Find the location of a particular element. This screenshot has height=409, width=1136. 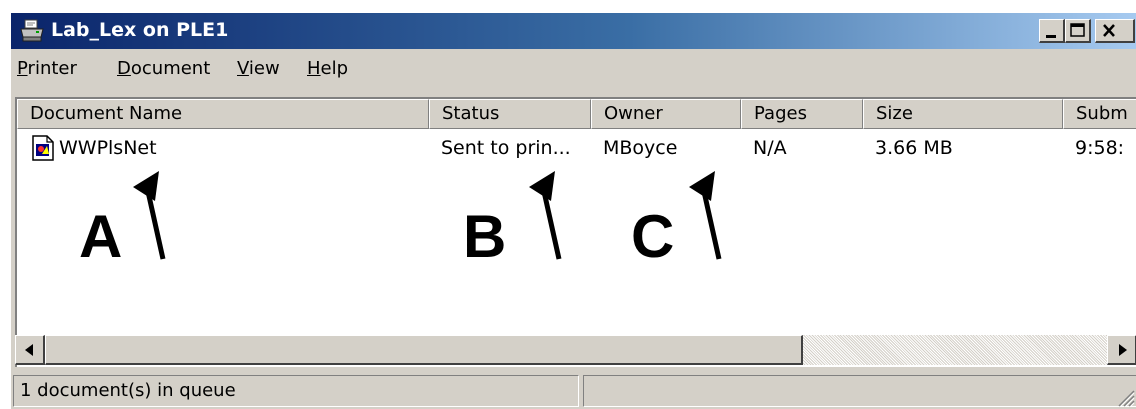

scroll-left-icon is located at coordinates (29, 350).